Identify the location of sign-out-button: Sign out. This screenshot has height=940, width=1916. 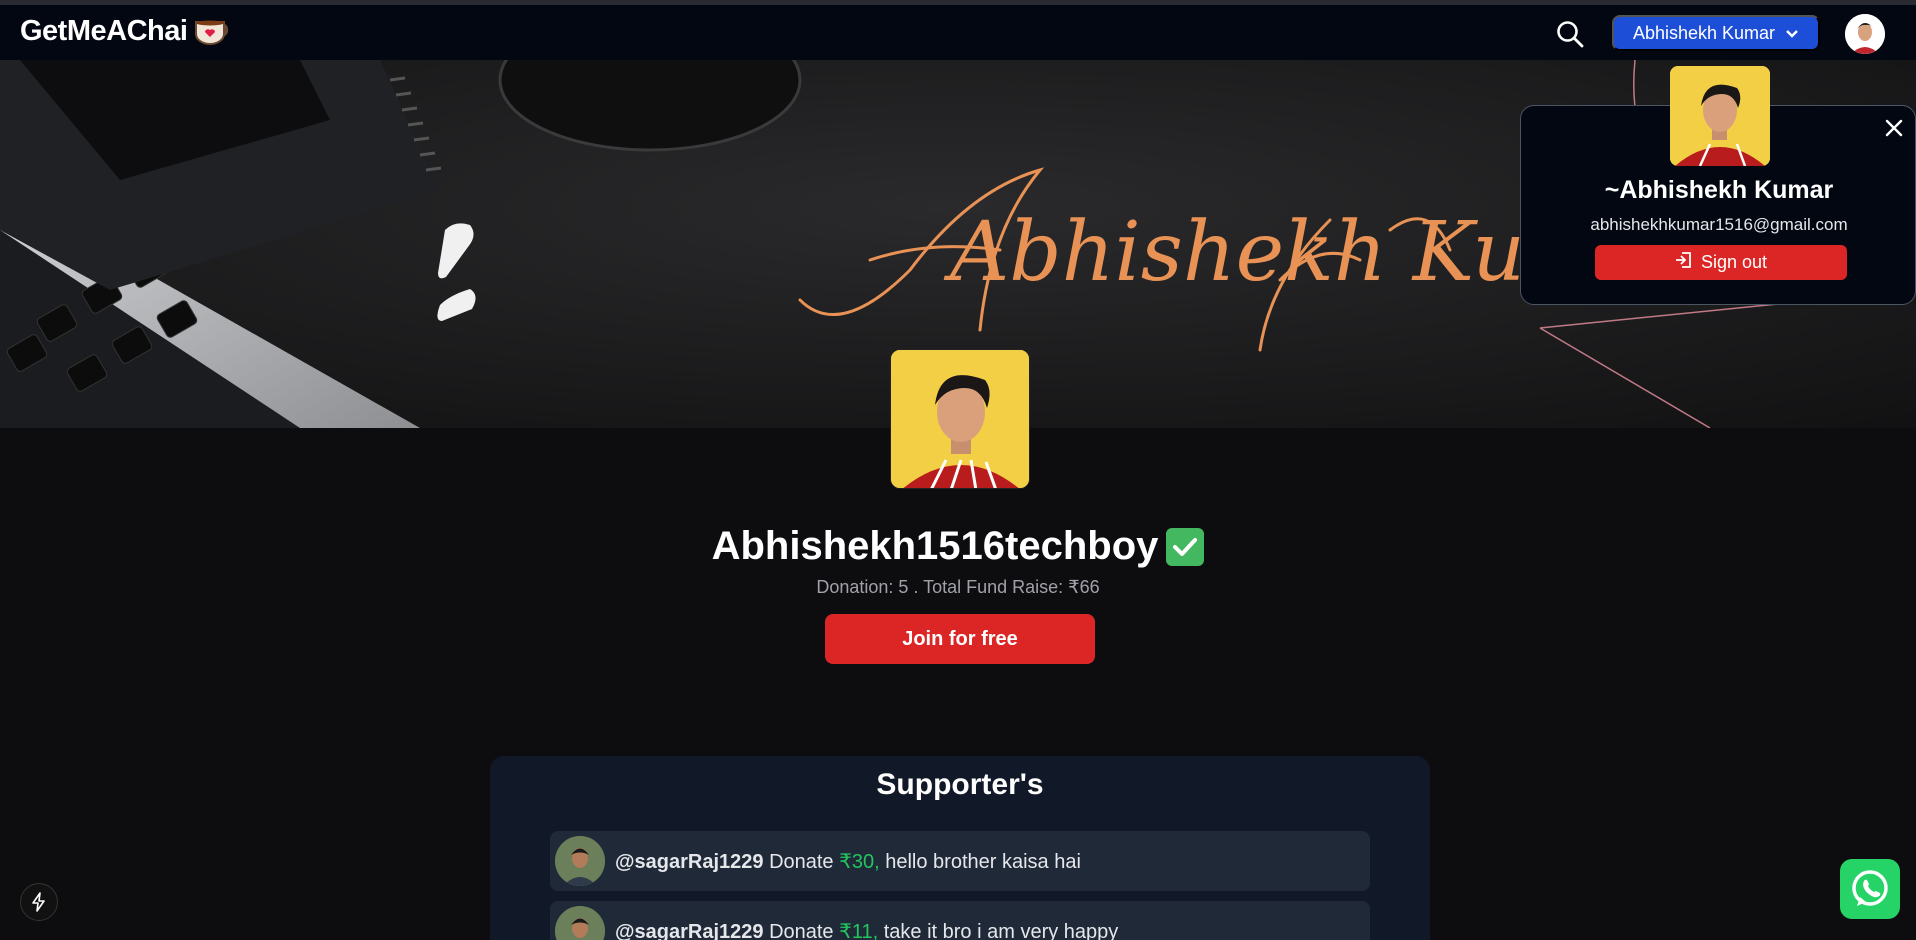
(1721, 262).